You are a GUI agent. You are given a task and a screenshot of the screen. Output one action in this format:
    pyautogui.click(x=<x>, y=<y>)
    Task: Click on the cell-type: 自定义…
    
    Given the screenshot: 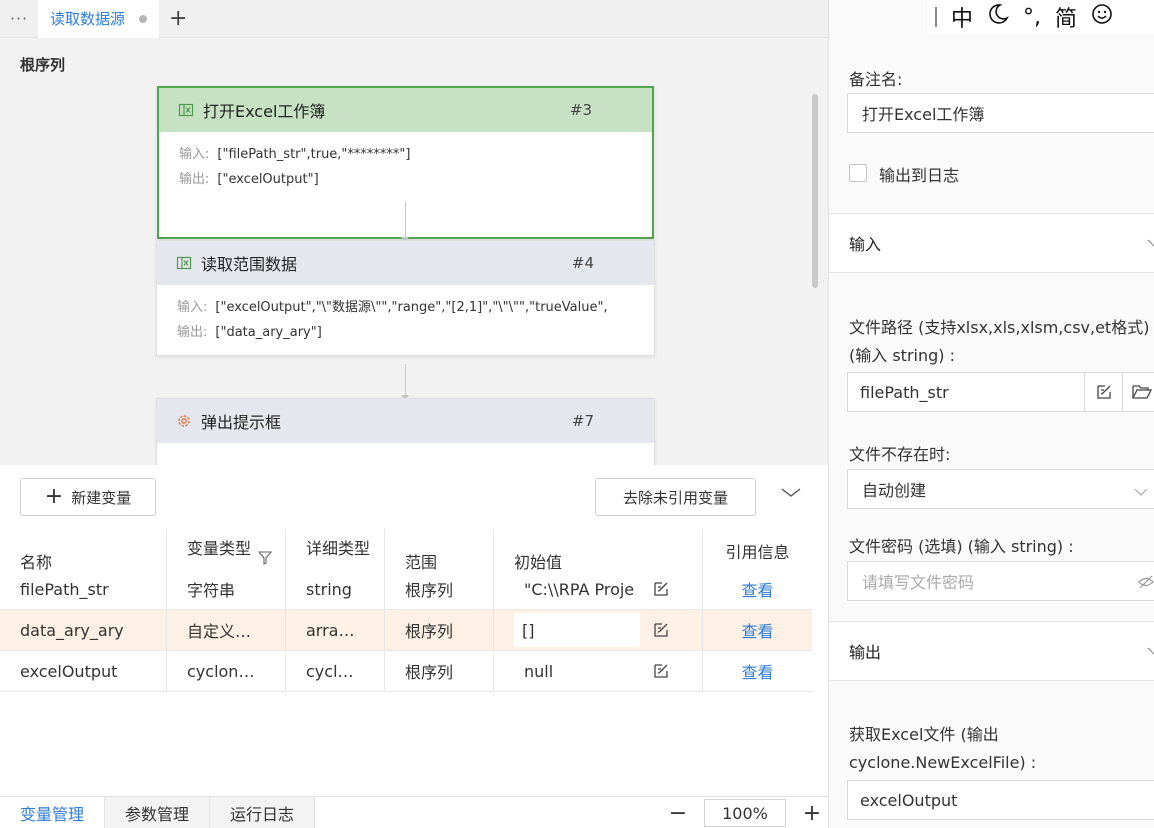 What is the action you would take?
    pyautogui.click(x=226, y=630)
    